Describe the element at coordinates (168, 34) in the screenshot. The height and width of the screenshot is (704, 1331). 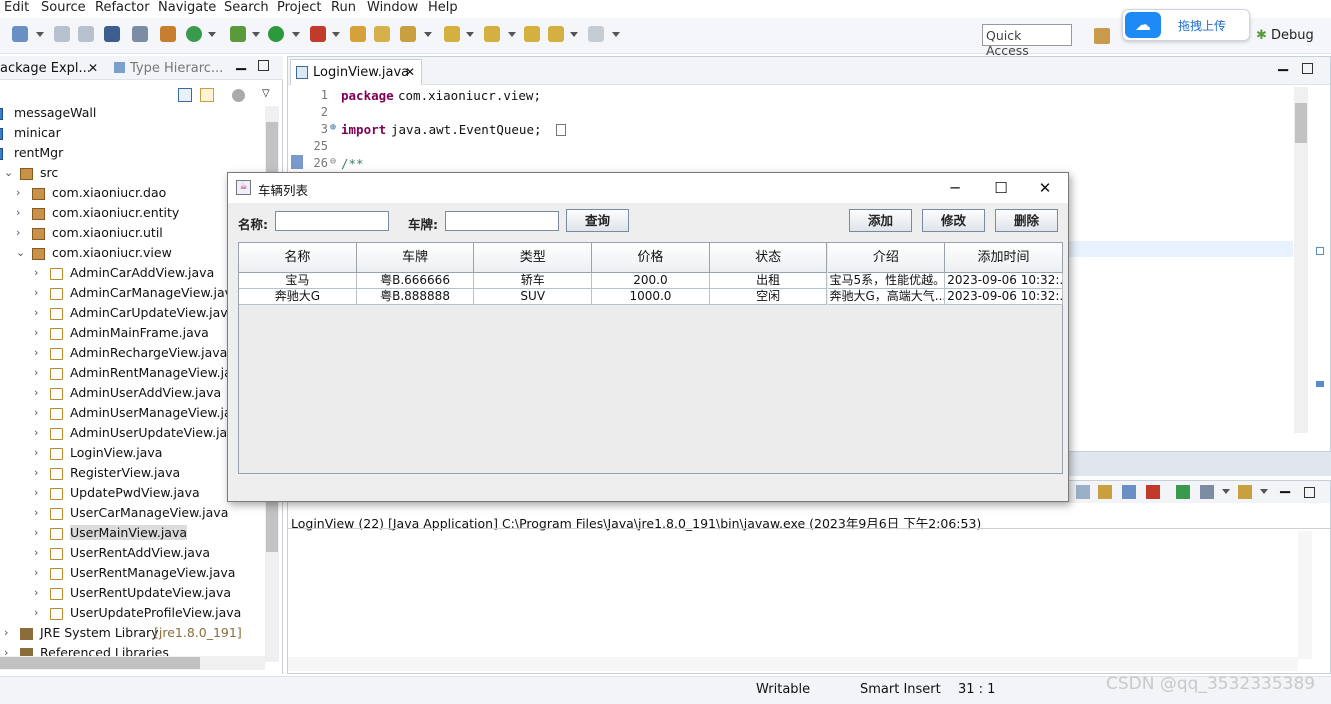
I see `new-project-icon` at that location.